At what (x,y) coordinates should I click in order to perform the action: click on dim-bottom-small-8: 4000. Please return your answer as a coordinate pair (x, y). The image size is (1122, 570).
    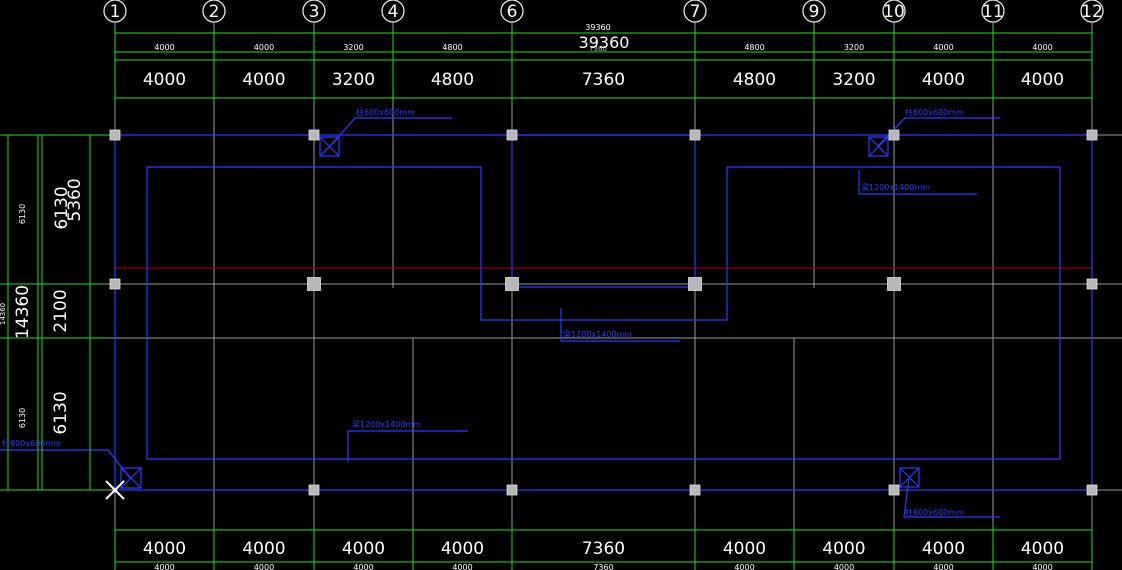
    Looking at the image, I should click on (1042, 566).